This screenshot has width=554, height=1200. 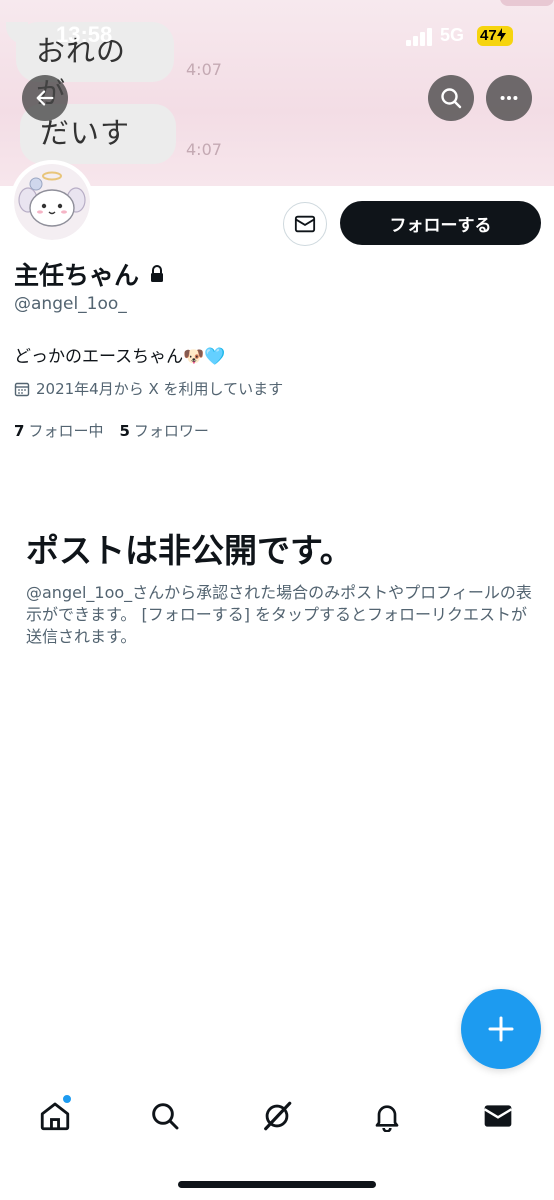 I want to click on avatar-image, so click(x=52, y=202).